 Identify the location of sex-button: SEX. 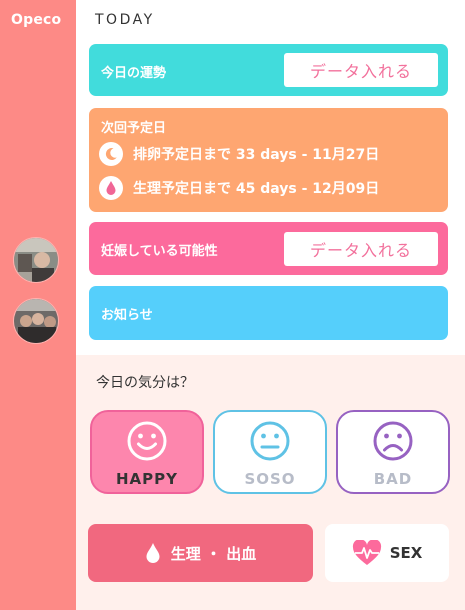
(387, 553).